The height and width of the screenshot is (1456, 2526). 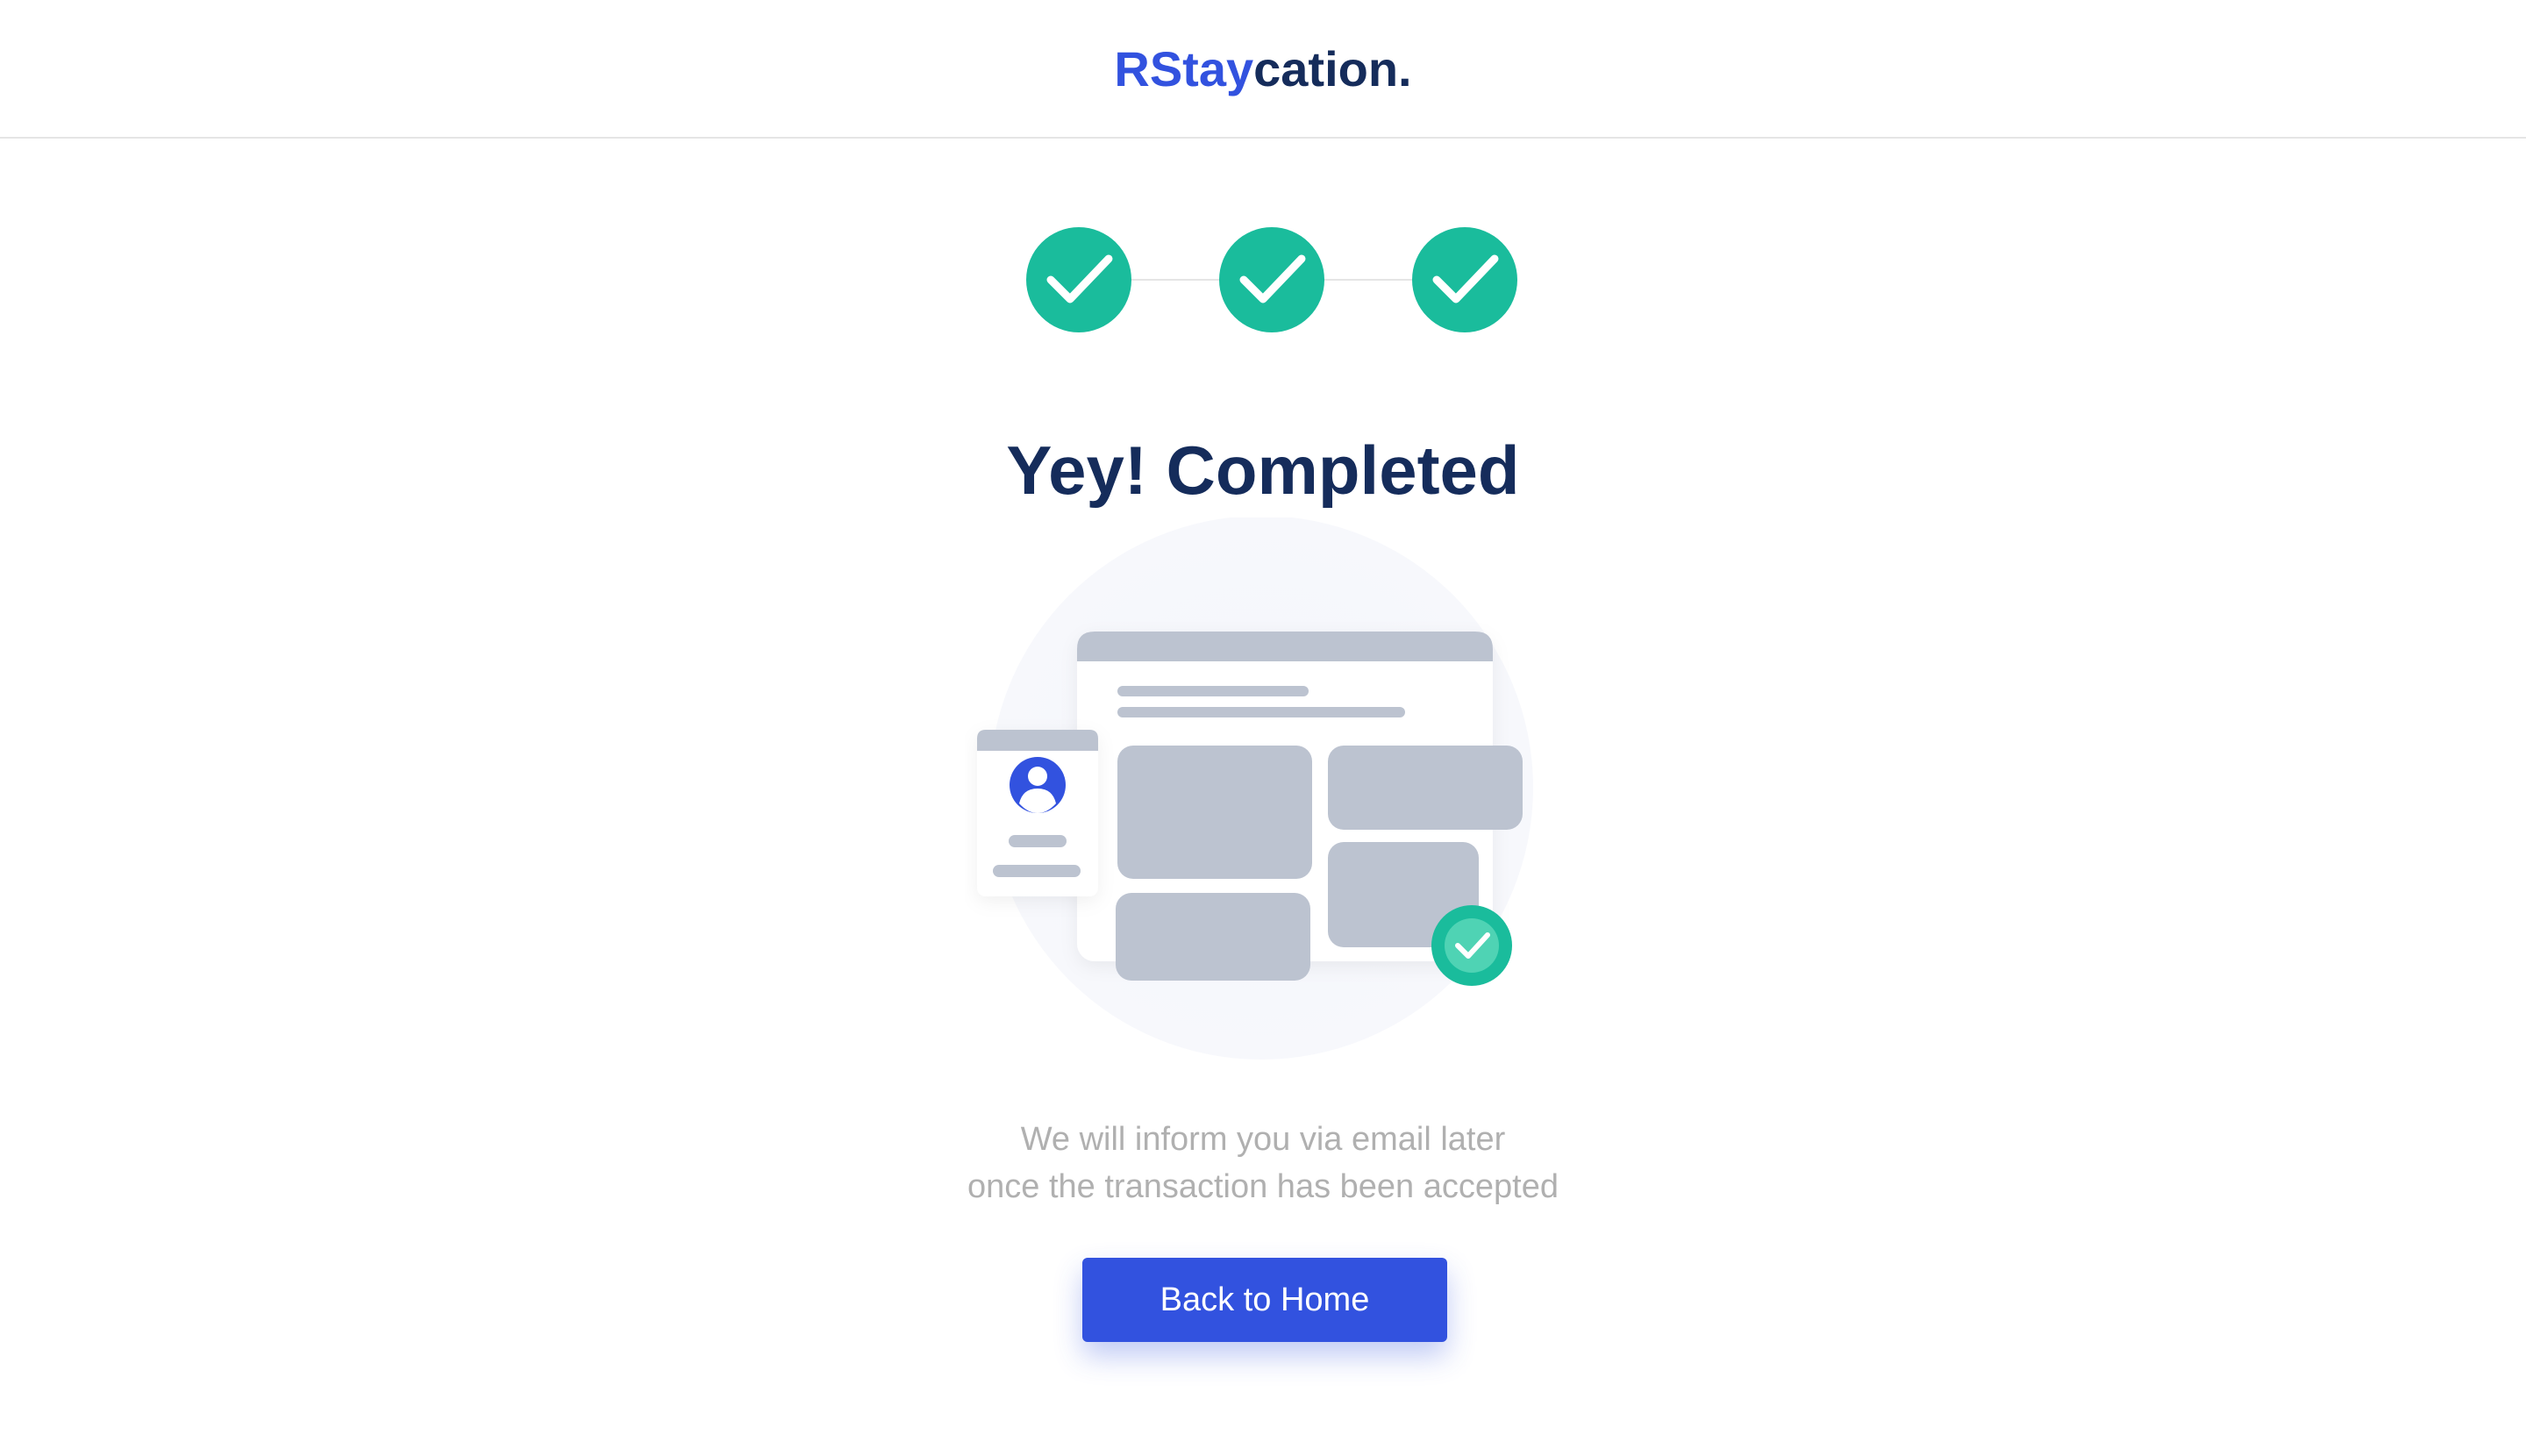 I want to click on message-line-1: We will inform you via email later, so click(x=1263, y=1139).